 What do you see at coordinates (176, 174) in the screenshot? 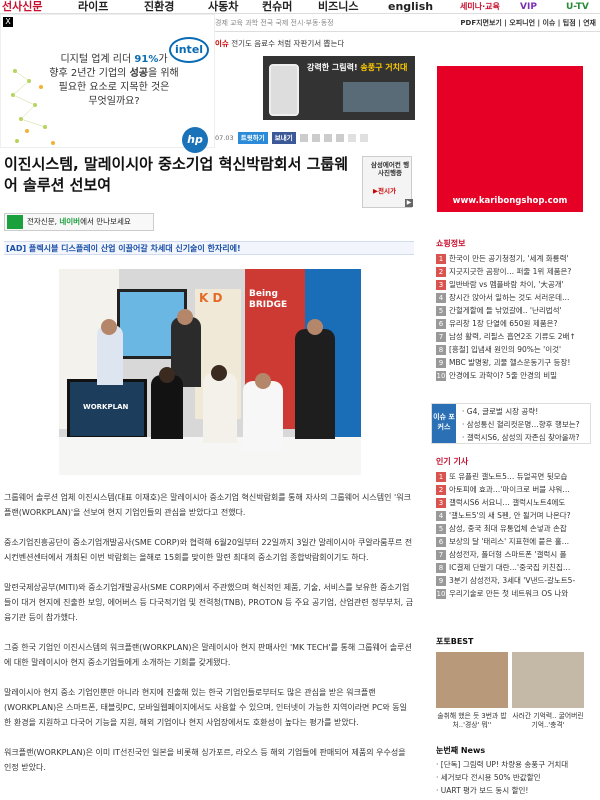
I see `article-headline: 이진시스템, 말레이시아 중소기업 혁신박람회서 그룹웨어 솔루션 선보여` at bounding box center [176, 174].